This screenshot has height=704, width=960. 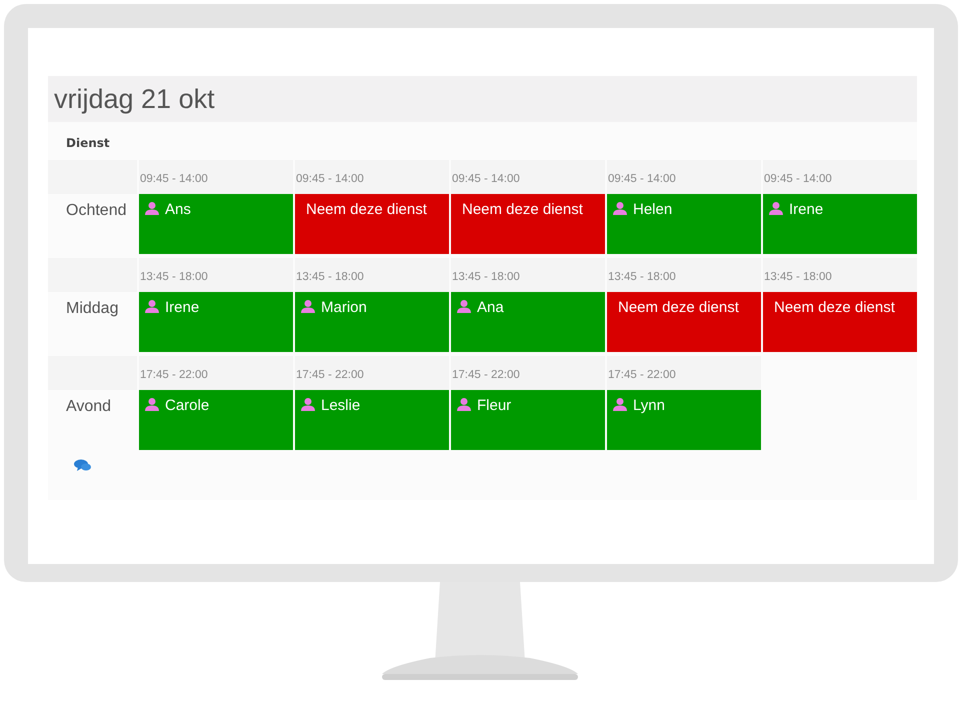 I want to click on shift-label: Ochtend, so click(x=96, y=211).